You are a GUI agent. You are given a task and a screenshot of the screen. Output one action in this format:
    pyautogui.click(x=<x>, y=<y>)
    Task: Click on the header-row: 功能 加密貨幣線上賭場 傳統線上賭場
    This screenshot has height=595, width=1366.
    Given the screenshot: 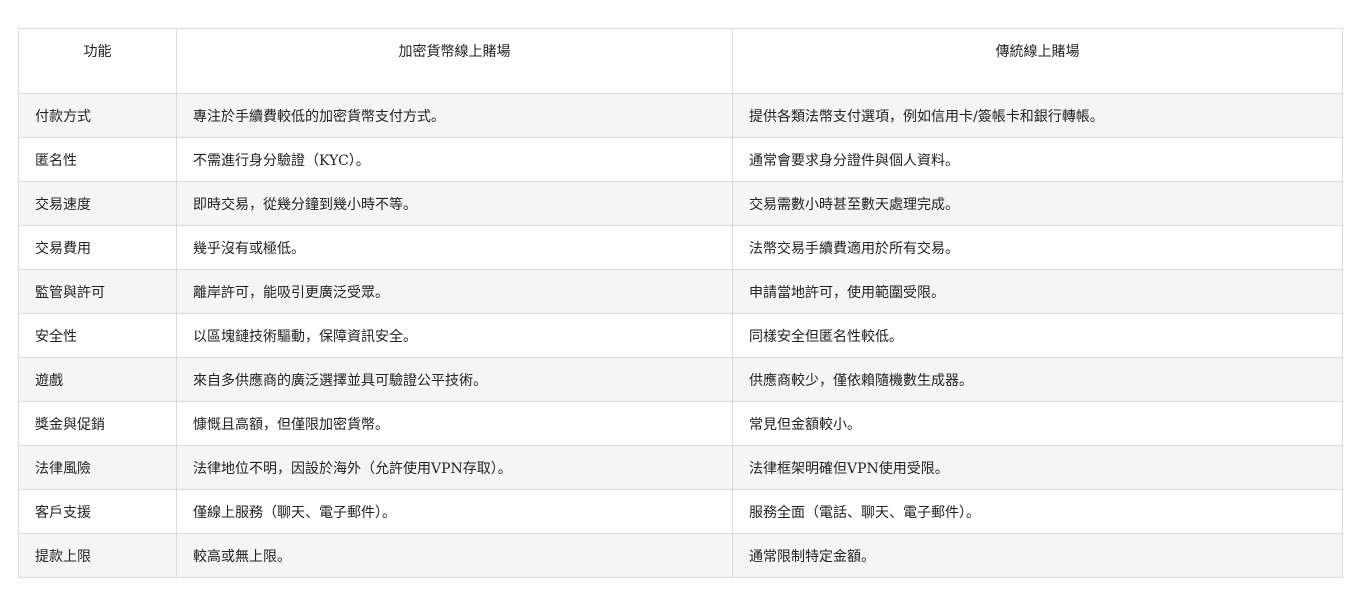 What is the action you would take?
    pyautogui.click(x=680, y=61)
    